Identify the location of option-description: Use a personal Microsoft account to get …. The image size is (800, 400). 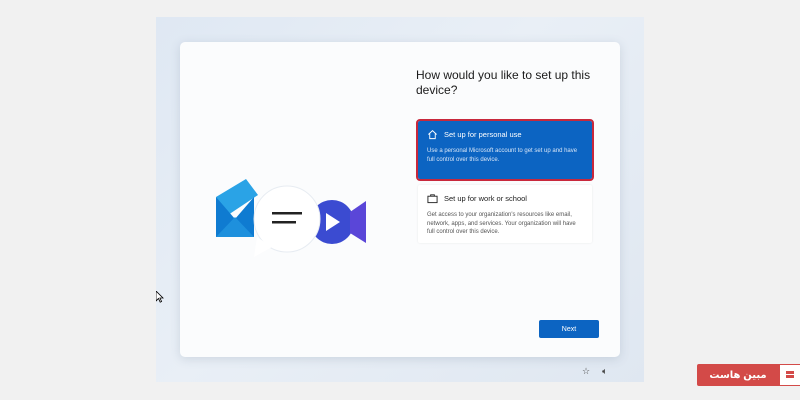
(502, 155).